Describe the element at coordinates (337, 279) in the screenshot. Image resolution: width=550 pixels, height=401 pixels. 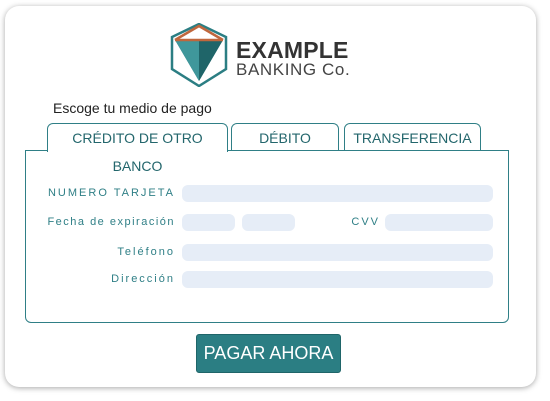
I see `address-input` at that location.